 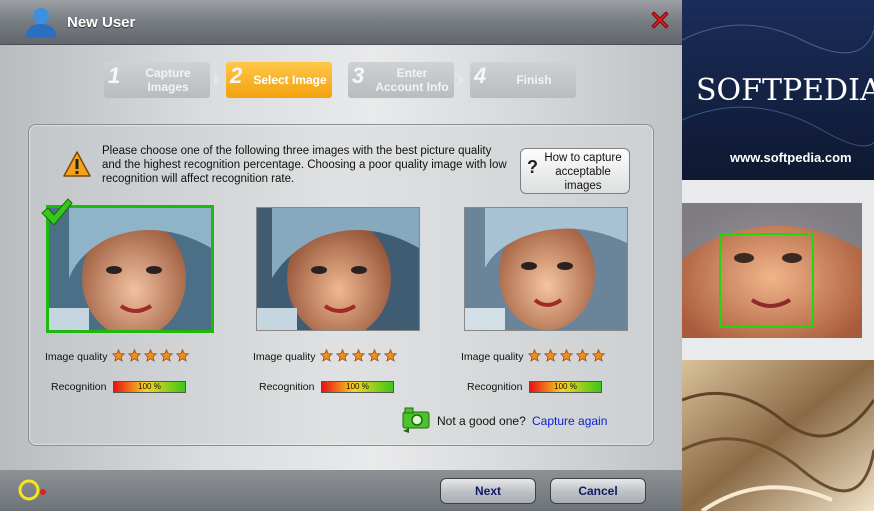 I want to click on how-to-capture-label: How to capture acceptable images, so click(x=583, y=172).